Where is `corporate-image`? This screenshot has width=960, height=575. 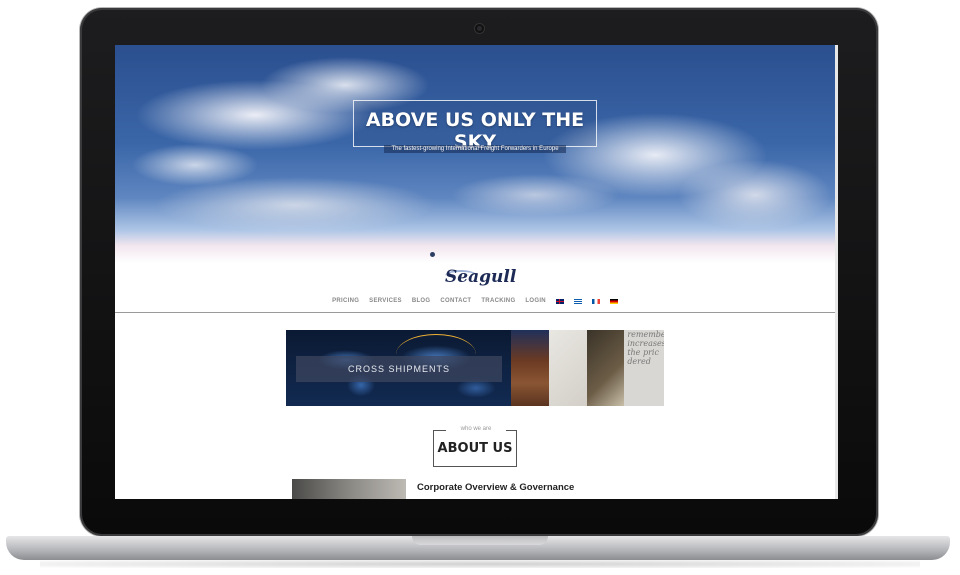 corporate-image is located at coordinates (349, 489).